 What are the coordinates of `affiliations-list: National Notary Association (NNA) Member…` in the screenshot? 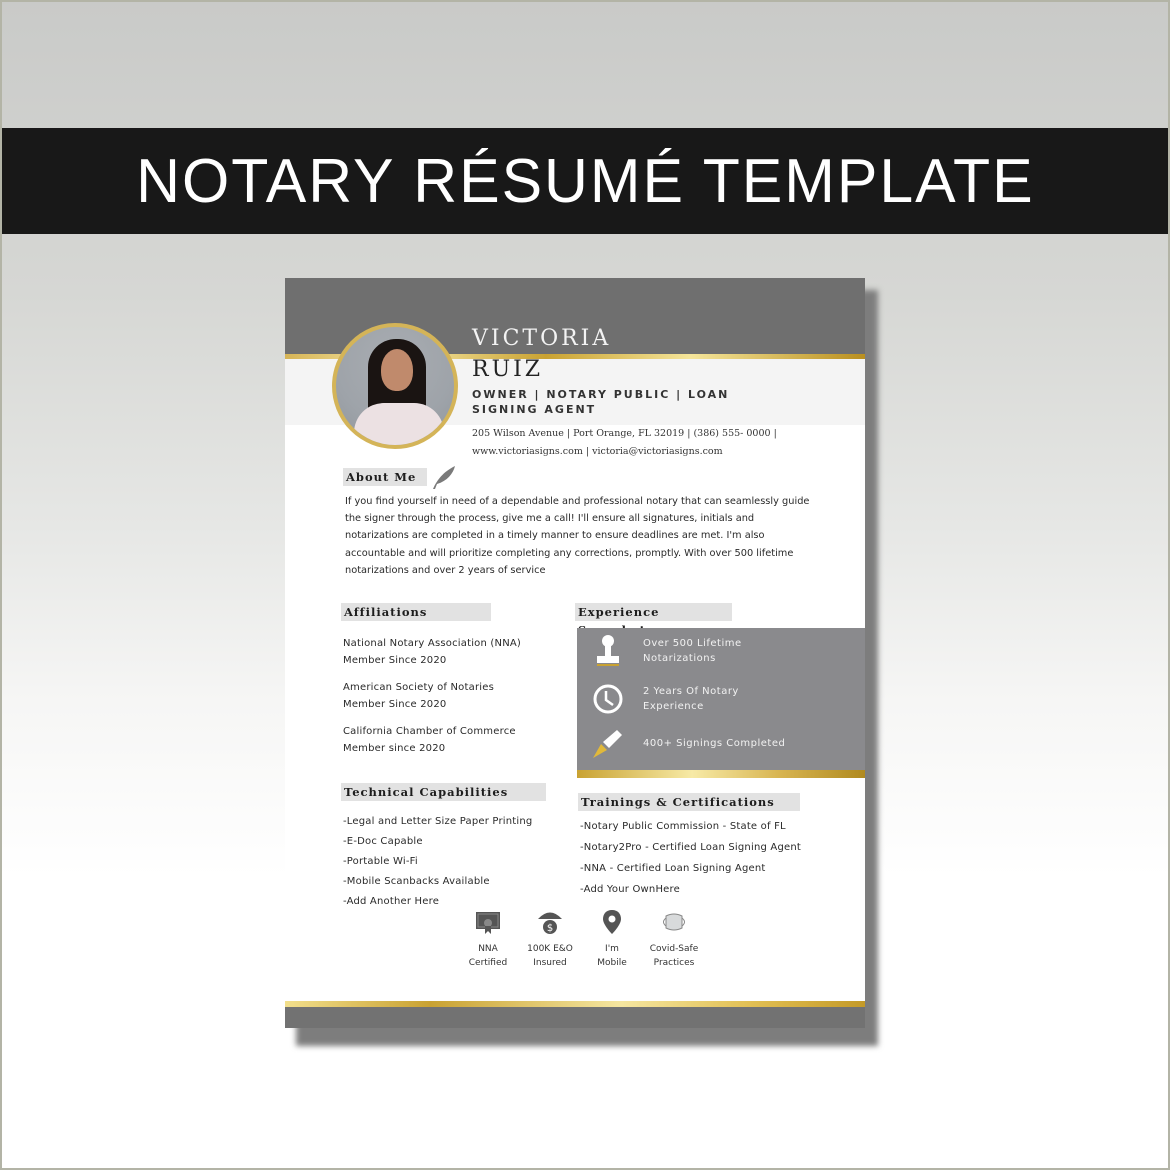 It's located at (448, 701).